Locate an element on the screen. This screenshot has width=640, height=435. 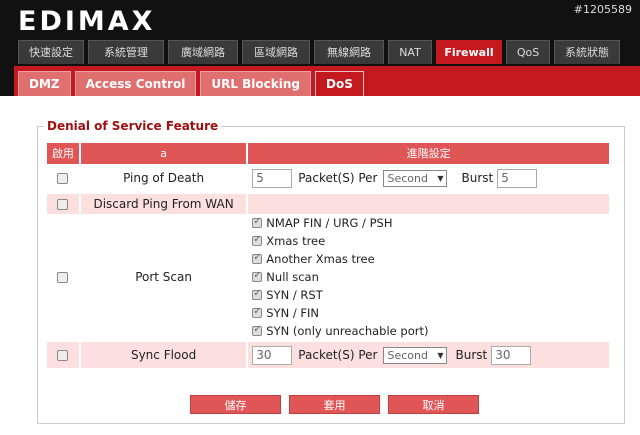
tab-nat: NAT is located at coordinates (410, 52).